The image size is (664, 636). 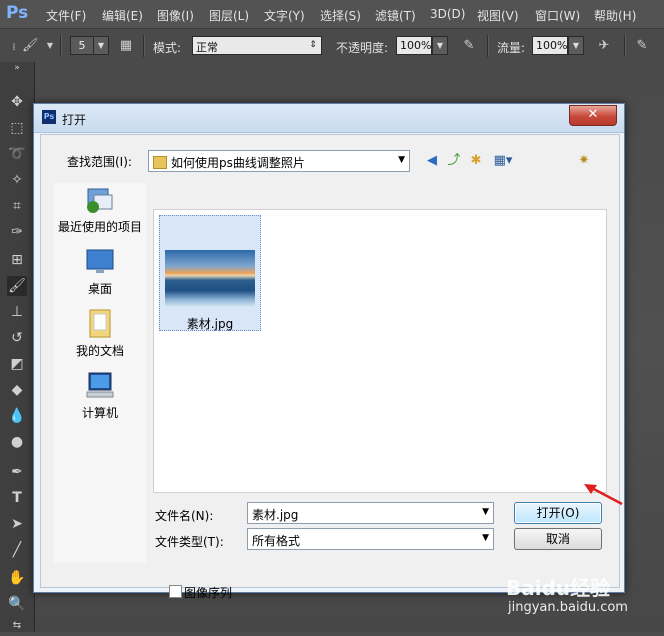 What do you see at coordinates (99, 289) in the screenshot?
I see `place-label: 桌面` at bounding box center [99, 289].